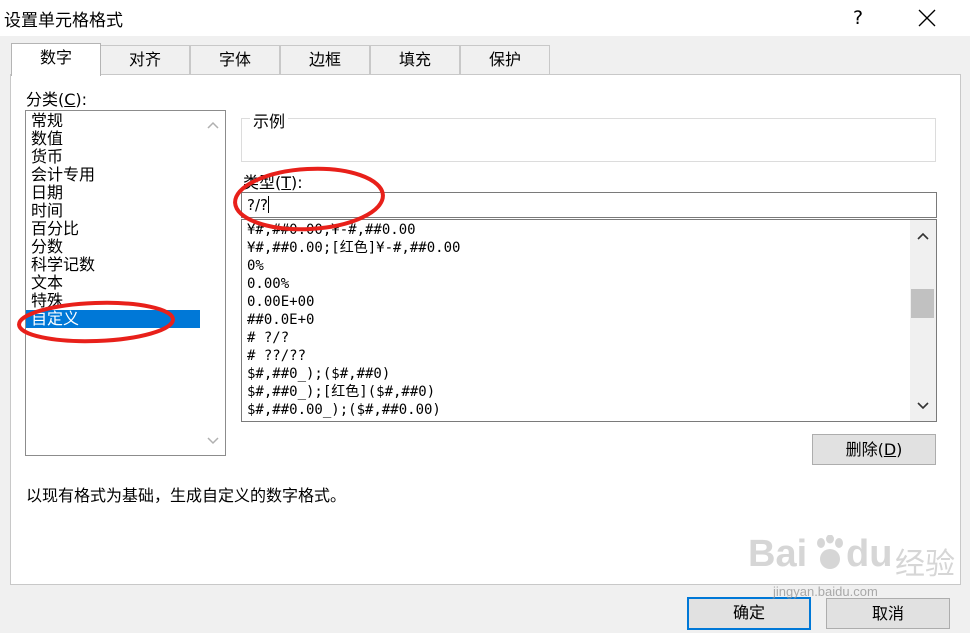 The width and height of the screenshot is (970, 633). I want to click on format-item: $#,##0_);($#,##0), so click(318, 374).